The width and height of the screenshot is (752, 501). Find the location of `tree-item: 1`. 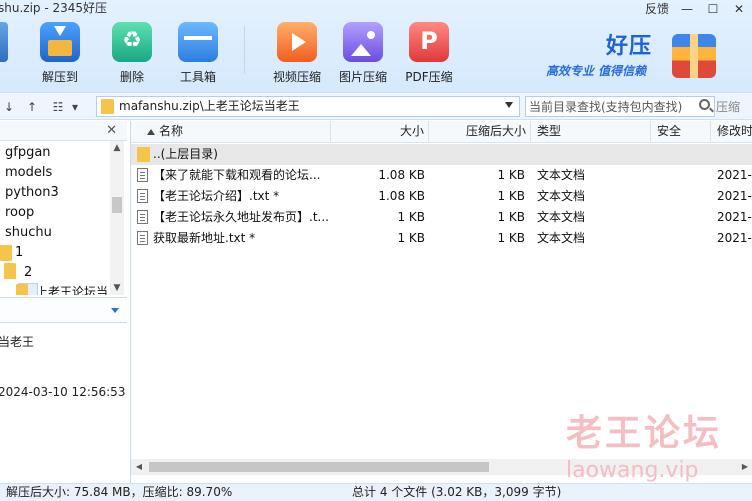

tree-item: 1 is located at coordinates (19, 253).